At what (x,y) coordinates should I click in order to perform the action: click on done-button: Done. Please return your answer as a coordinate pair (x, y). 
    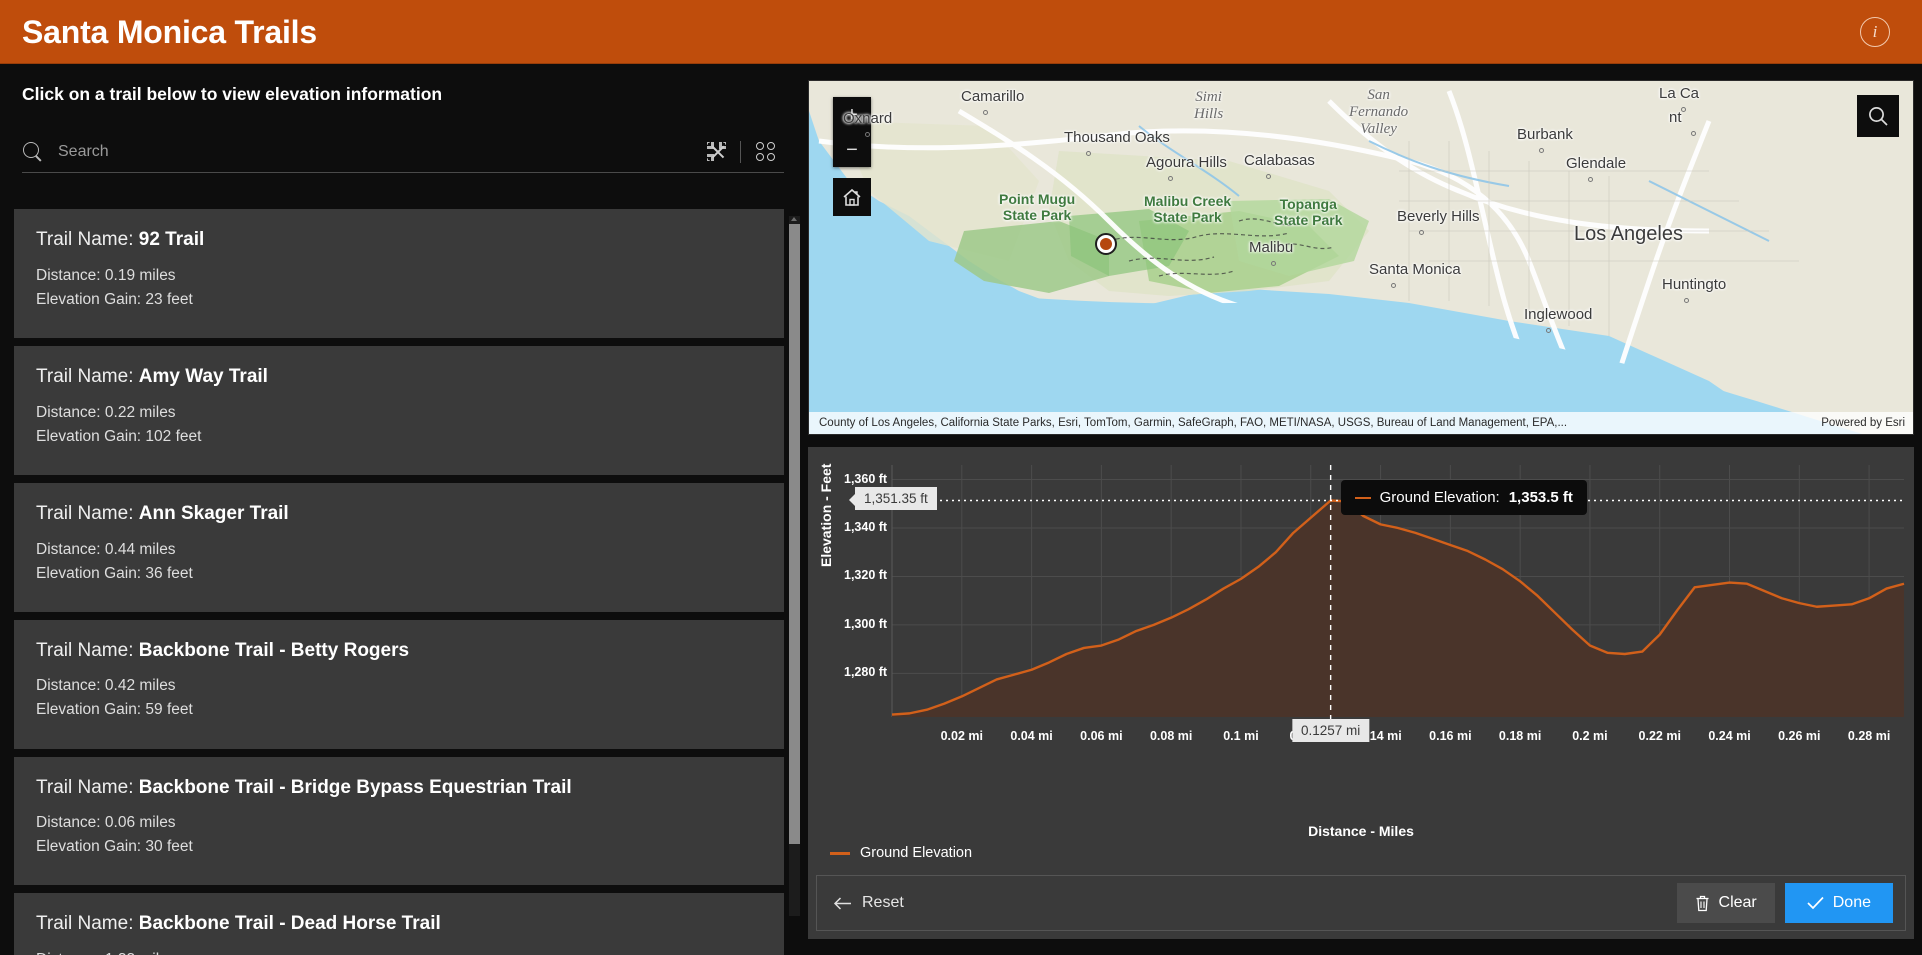
    Looking at the image, I should click on (1838, 903).